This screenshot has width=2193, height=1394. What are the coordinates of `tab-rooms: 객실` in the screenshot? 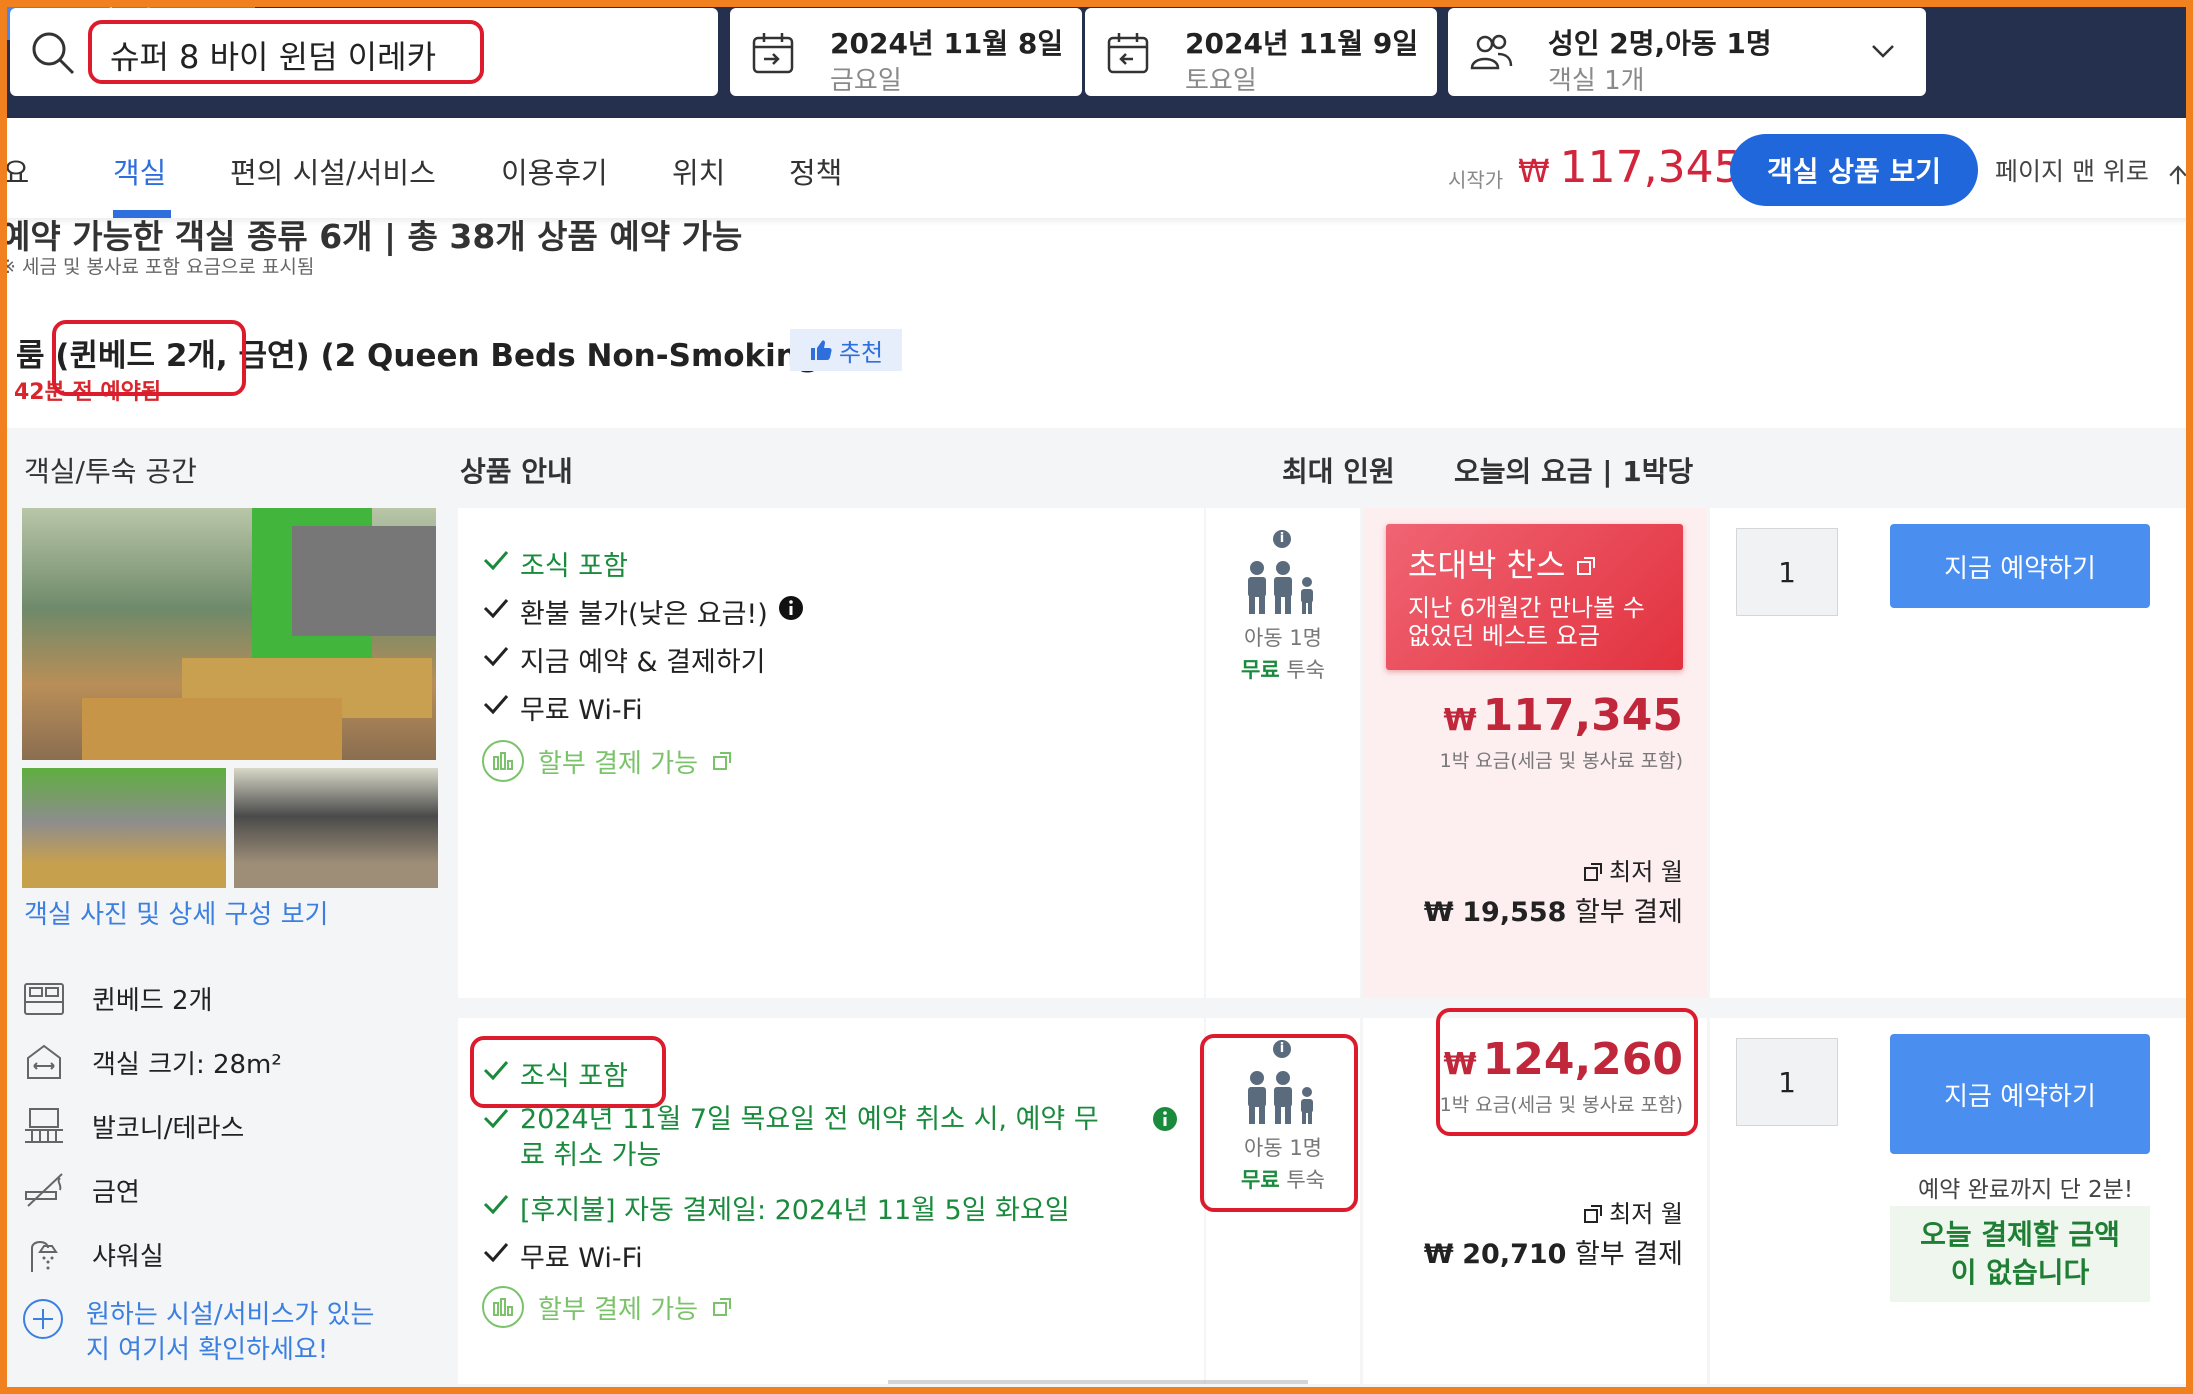 It's located at (139, 171).